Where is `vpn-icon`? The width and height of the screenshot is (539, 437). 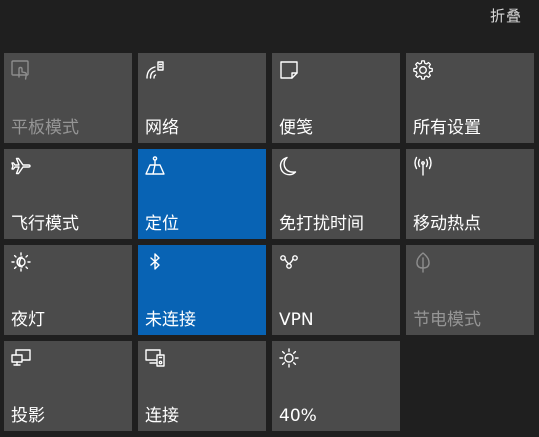
vpn-icon is located at coordinates (289, 262).